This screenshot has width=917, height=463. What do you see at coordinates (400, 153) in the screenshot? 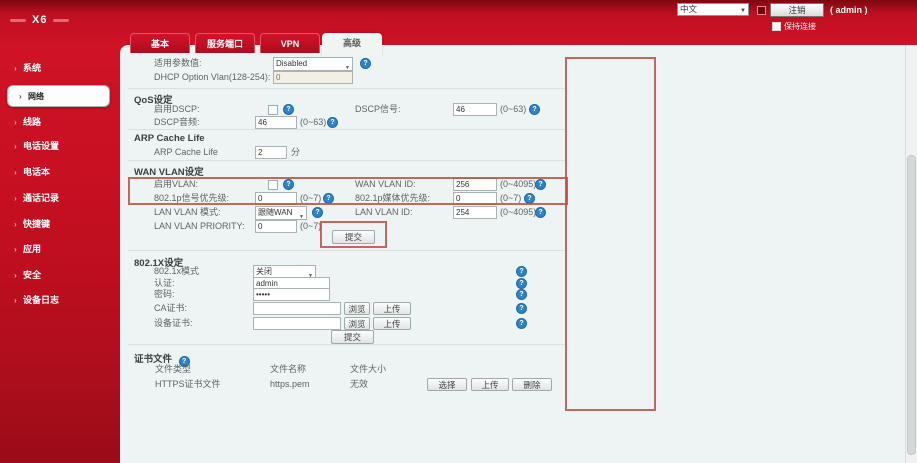
I see `arp-row: ARP Cache Life 分` at bounding box center [400, 153].